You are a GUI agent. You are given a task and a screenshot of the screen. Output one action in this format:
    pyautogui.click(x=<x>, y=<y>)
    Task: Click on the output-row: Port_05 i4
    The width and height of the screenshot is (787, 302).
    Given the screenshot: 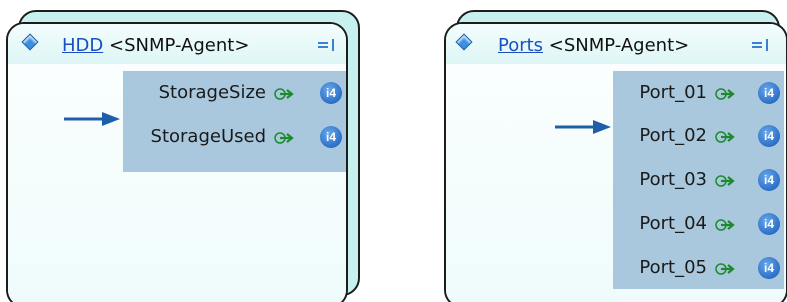 What is the action you would take?
    pyautogui.click(x=698, y=268)
    